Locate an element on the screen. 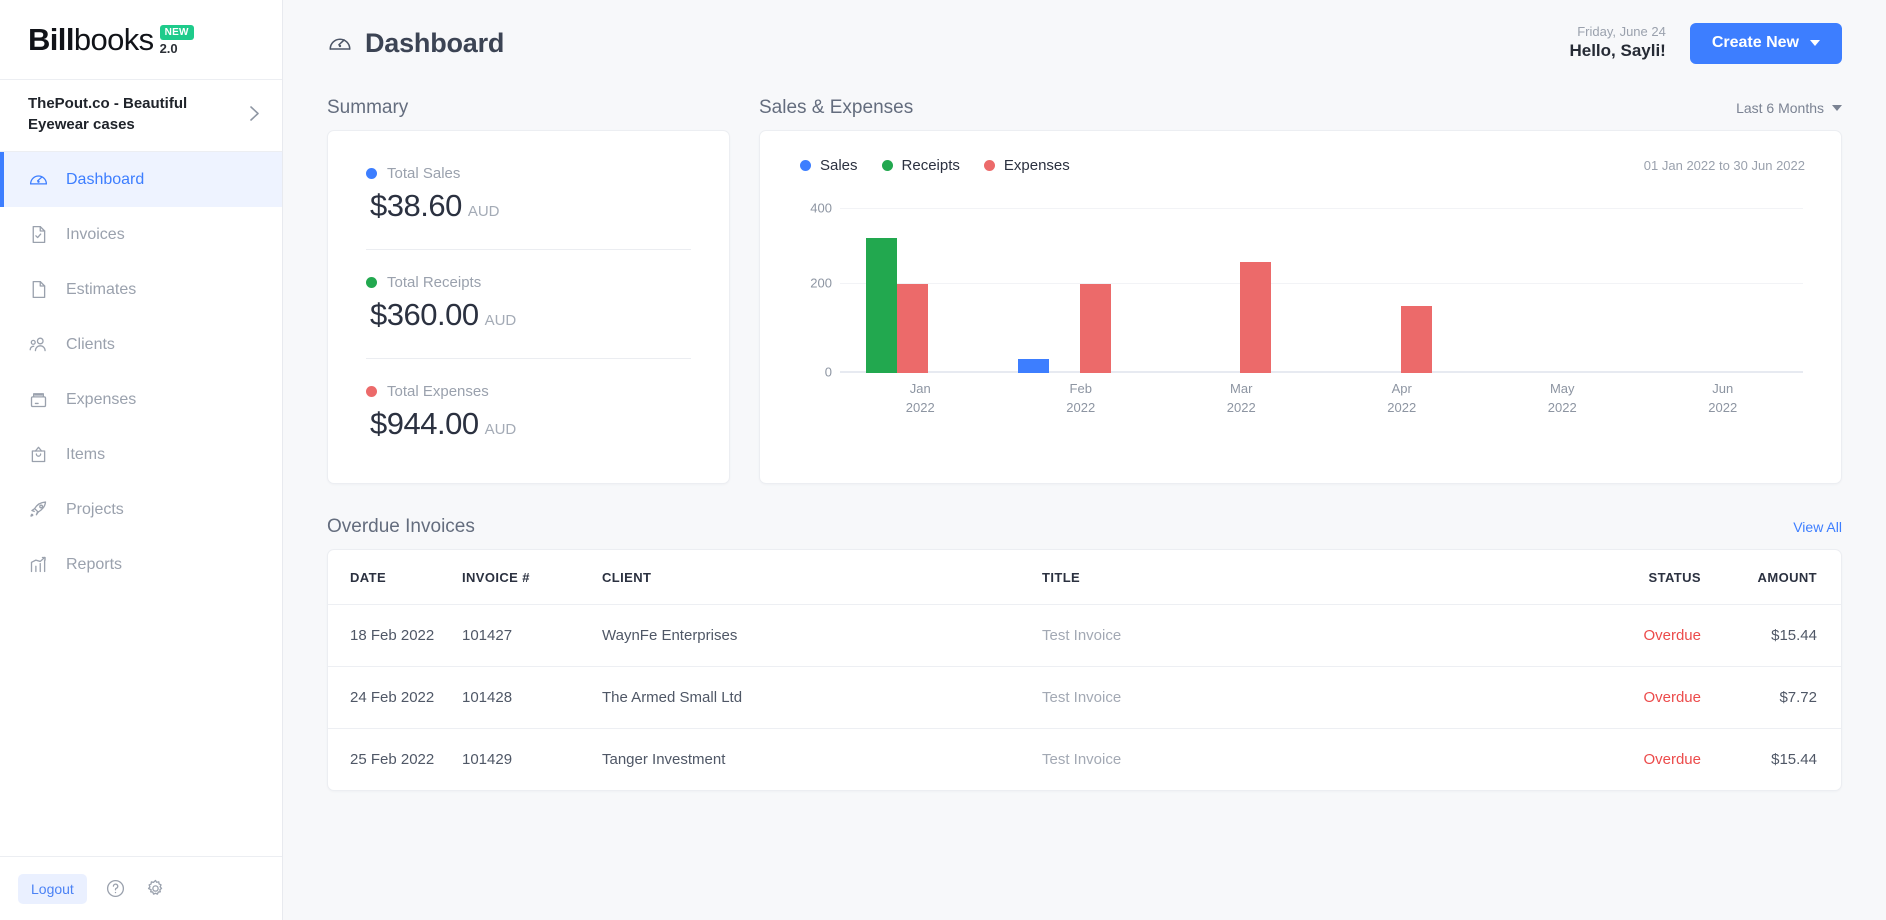 This screenshot has width=1886, height=920. legend-dot-sales is located at coordinates (805, 165).